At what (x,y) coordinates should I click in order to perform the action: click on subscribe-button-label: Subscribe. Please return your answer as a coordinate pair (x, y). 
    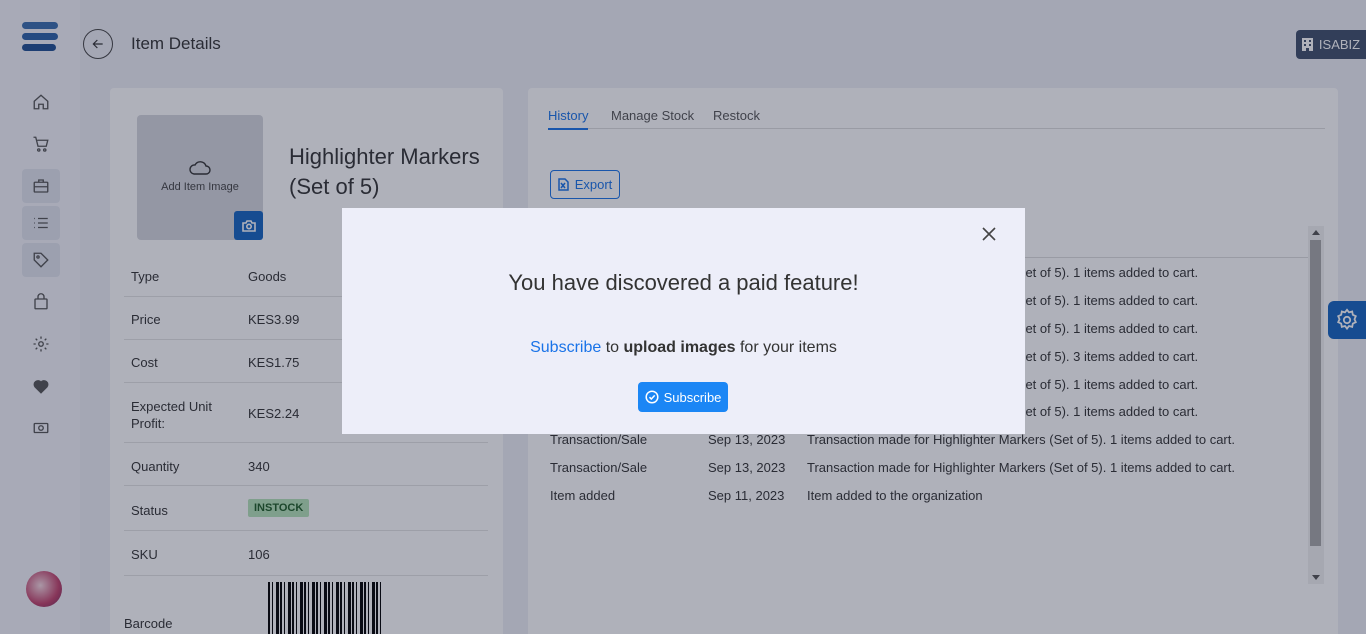
    Looking at the image, I should click on (692, 397).